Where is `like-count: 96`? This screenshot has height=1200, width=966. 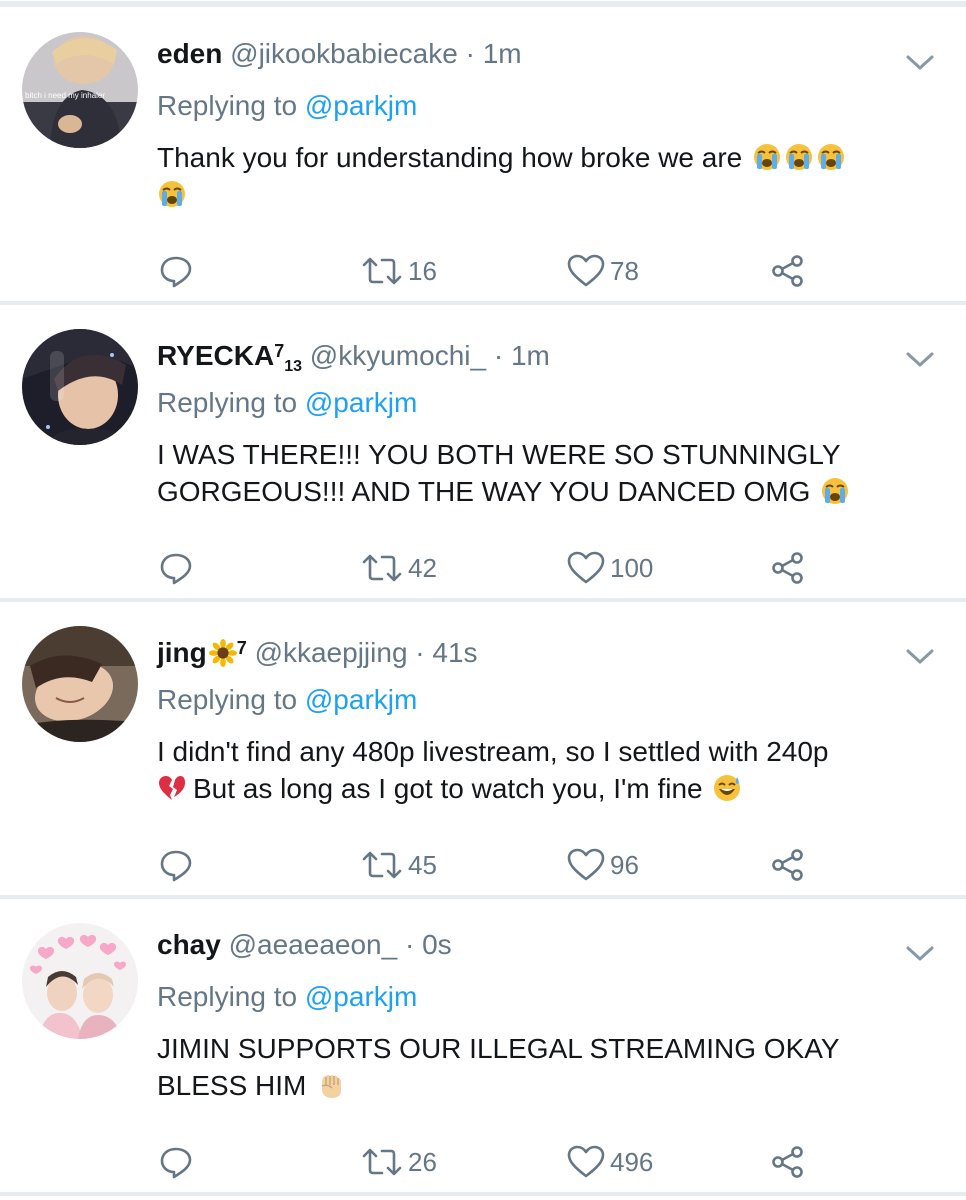 like-count: 96 is located at coordinates (624, 864).